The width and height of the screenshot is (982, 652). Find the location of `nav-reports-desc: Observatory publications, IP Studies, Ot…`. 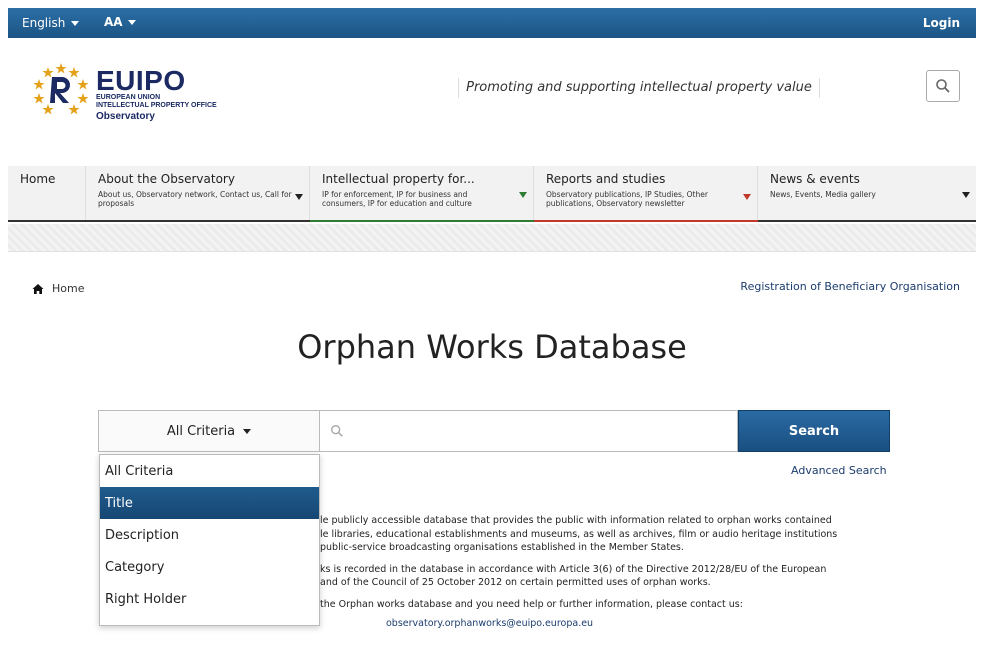

nav-reports-desc: Observatory publications, IP Studies, Ot… is located at coordinates (627, 199).